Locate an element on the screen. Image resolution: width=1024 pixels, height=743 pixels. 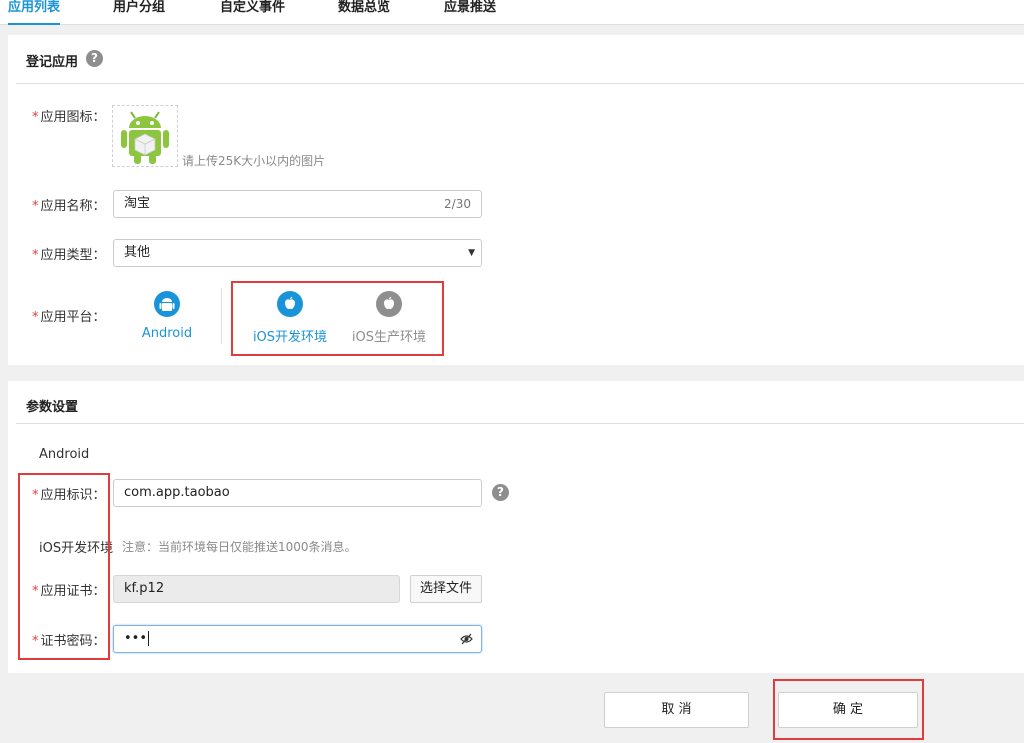
tab-app-list: 应用列表 is located at coordinates (34, 12).